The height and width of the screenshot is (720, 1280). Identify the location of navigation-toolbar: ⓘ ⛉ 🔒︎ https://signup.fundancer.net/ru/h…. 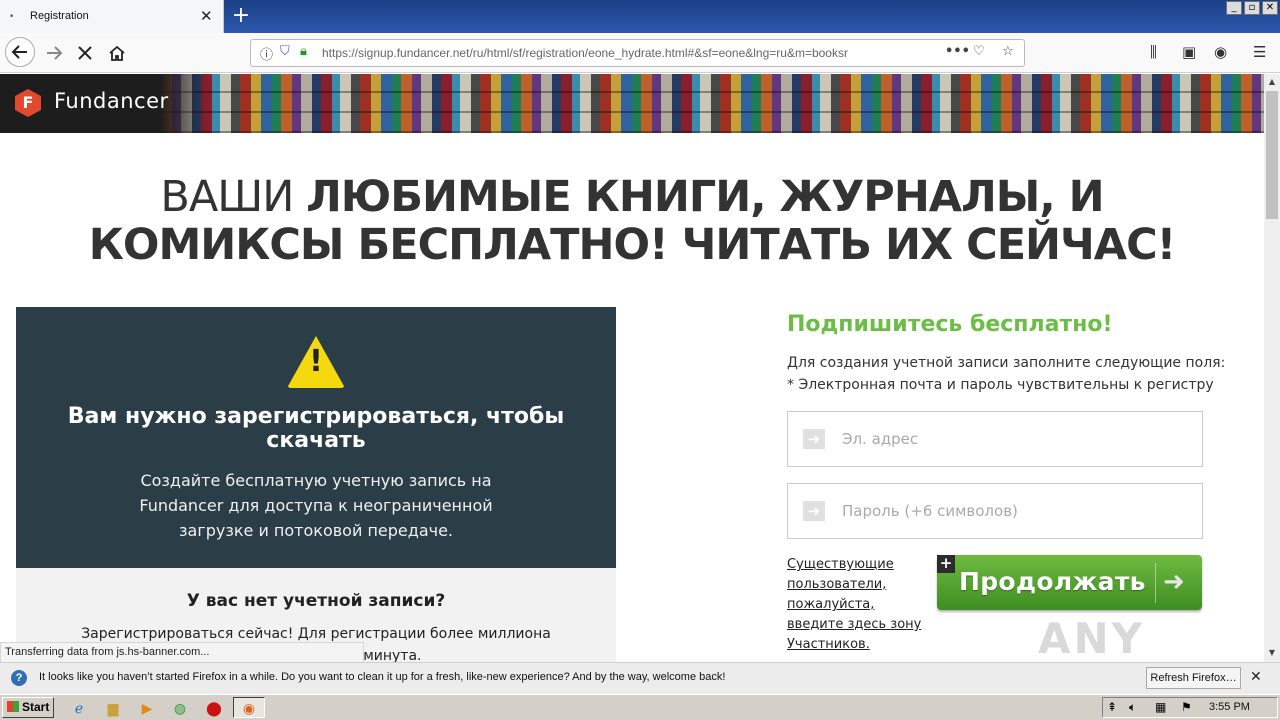
(640, 53).